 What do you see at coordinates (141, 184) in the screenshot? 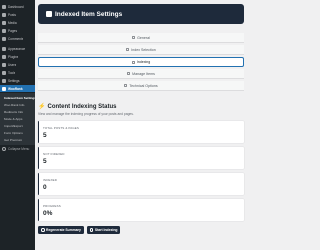
I see `stat-card-indexed: INDEXED 0` at bounding box center [141, 184].